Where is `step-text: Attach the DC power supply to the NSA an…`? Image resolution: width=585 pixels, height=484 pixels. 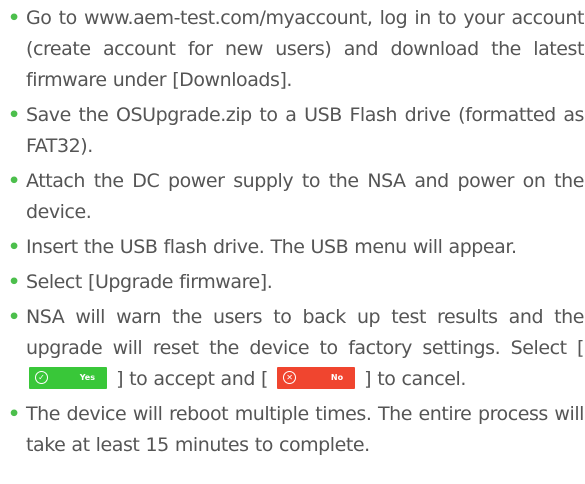
step-text: Attach the DC power supply to the NSA an… is located at coordinates (305, 196).